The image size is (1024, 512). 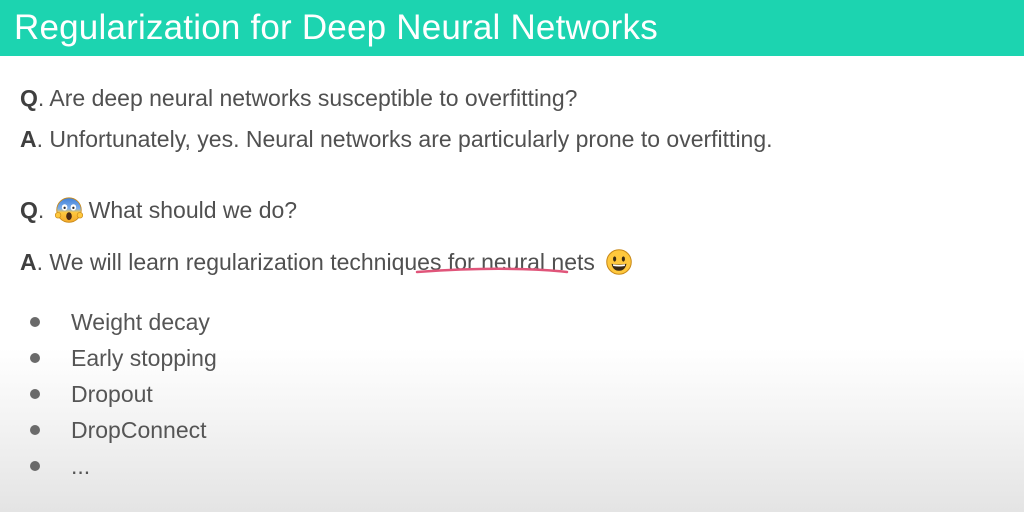 I want to click on face-screaming-in-fear-icon, so click(x=68, y=210).